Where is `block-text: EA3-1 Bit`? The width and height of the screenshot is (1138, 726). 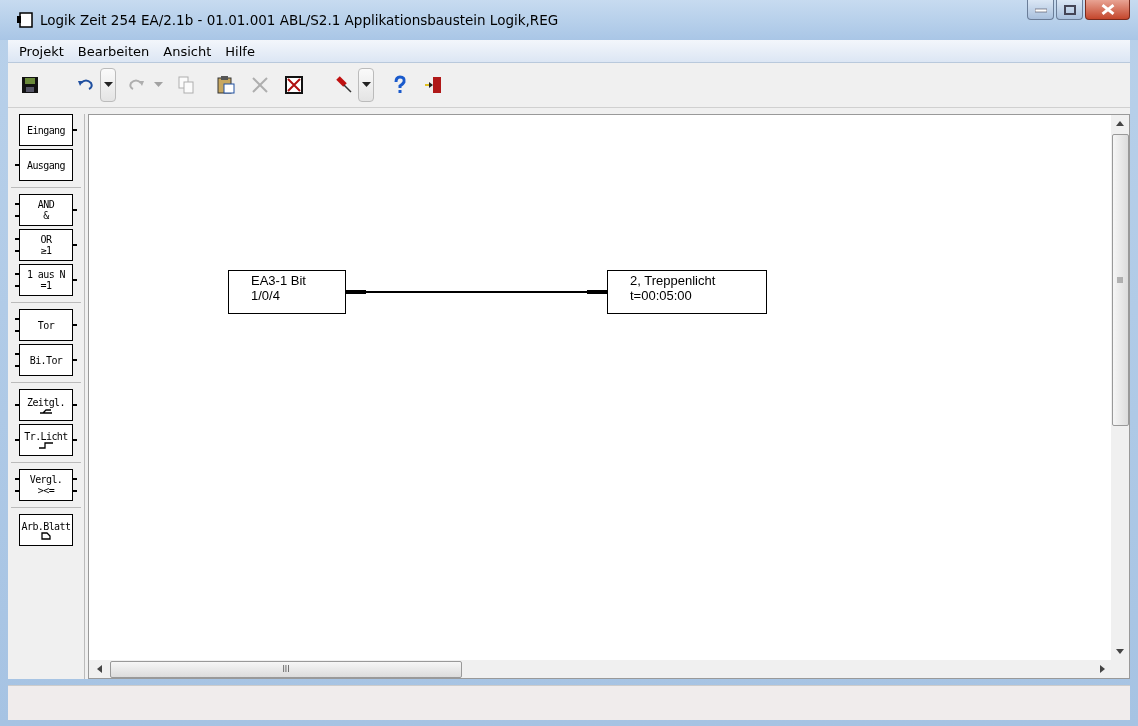 block-text: EA3-1 Bit is located at coordinates (278, 280).